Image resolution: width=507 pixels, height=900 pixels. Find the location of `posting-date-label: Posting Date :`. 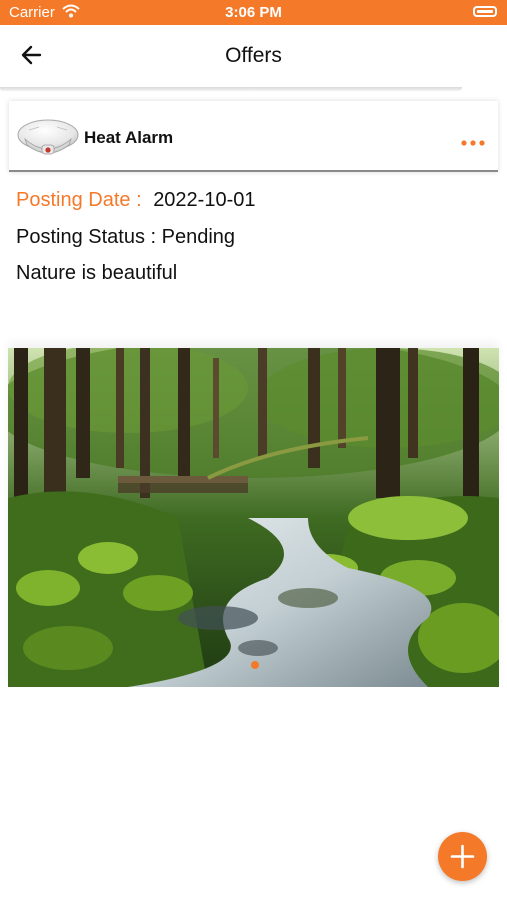

posting-date-label: Posting Date : is located at coordinates (79, 200).